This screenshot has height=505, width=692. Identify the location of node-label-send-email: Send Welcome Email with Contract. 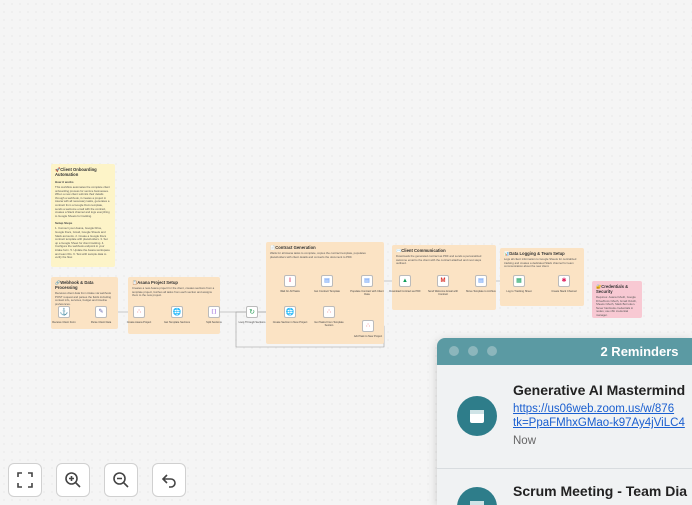
(443, 293).